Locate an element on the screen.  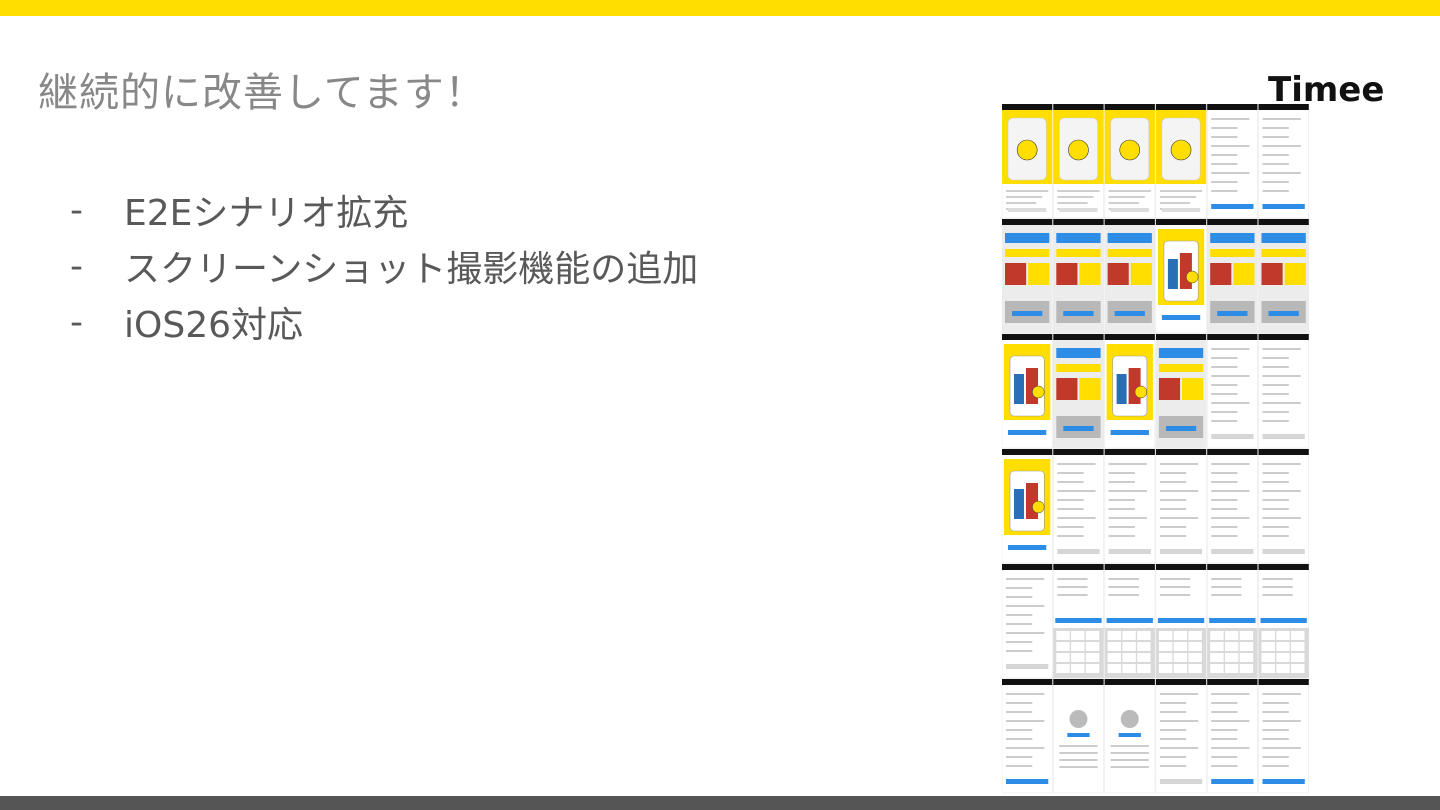
bullet-text: E2Eシナリオ拡充 is located at coordinates (266, 213).